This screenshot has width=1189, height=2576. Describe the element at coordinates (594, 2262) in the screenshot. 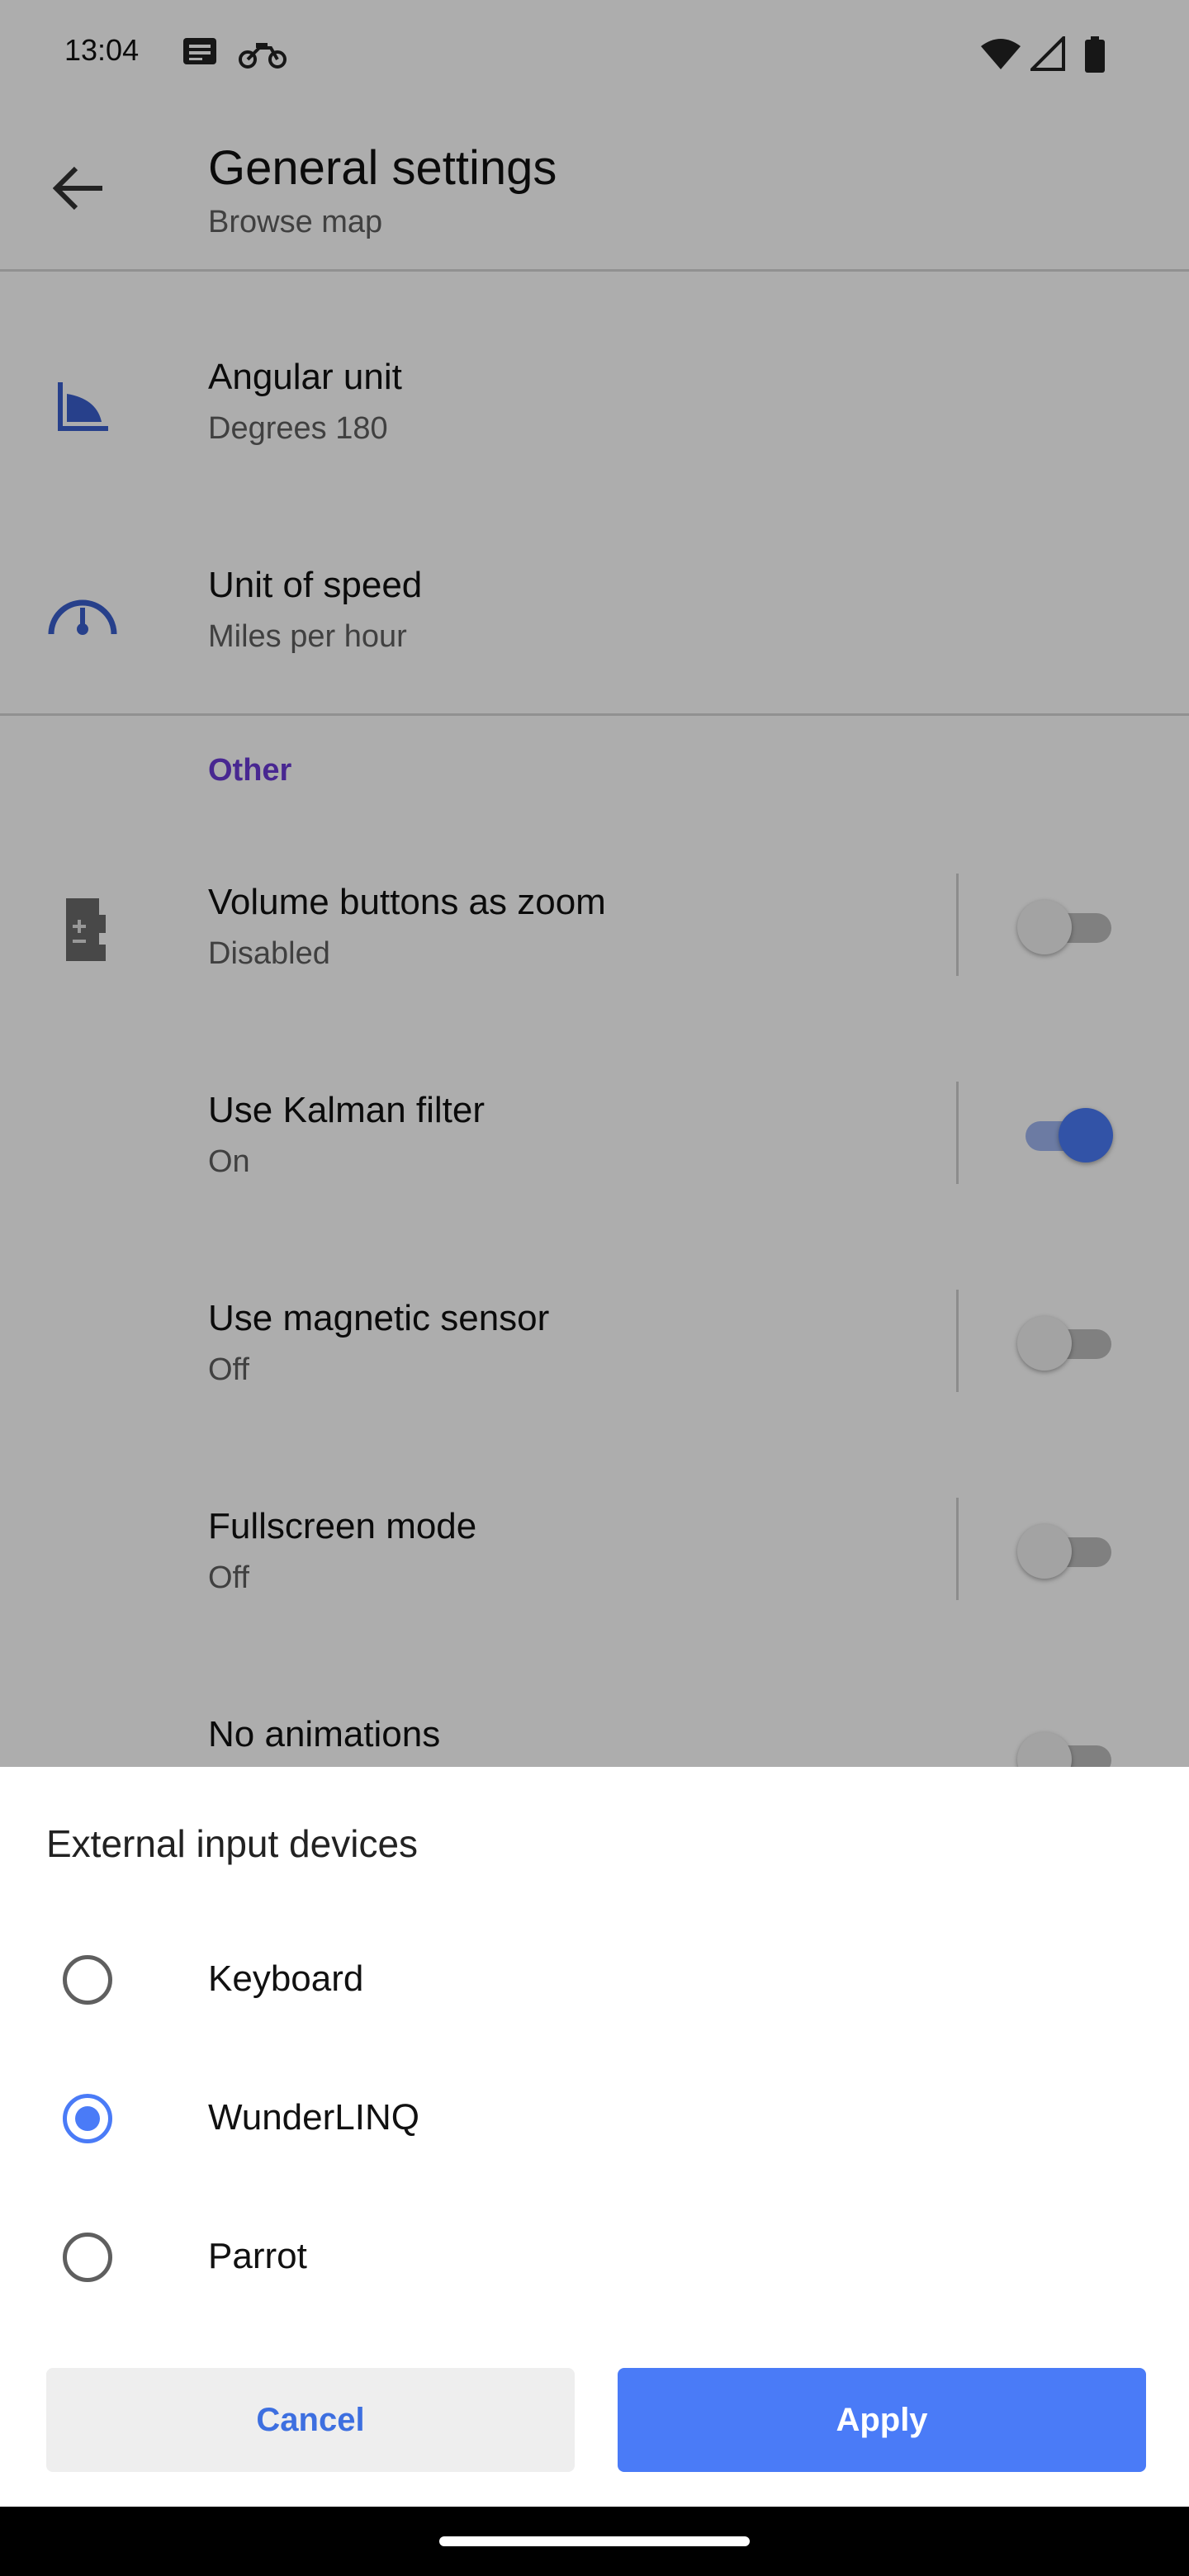

I see `option-parrot: Parrot` at that location.